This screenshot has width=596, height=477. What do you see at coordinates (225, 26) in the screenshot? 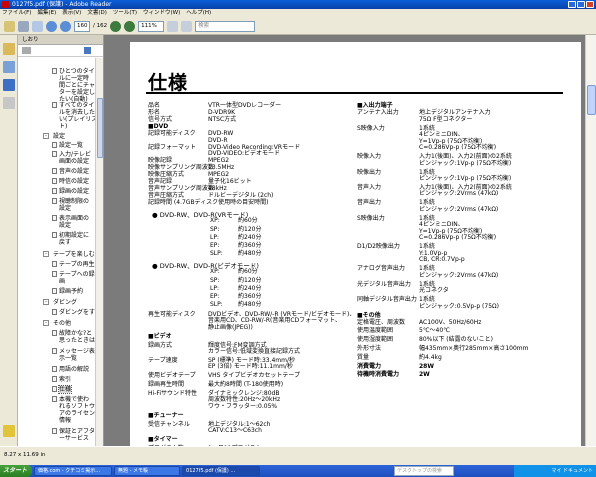
I see `search-input: 検索` at bounding box center [225, 26].